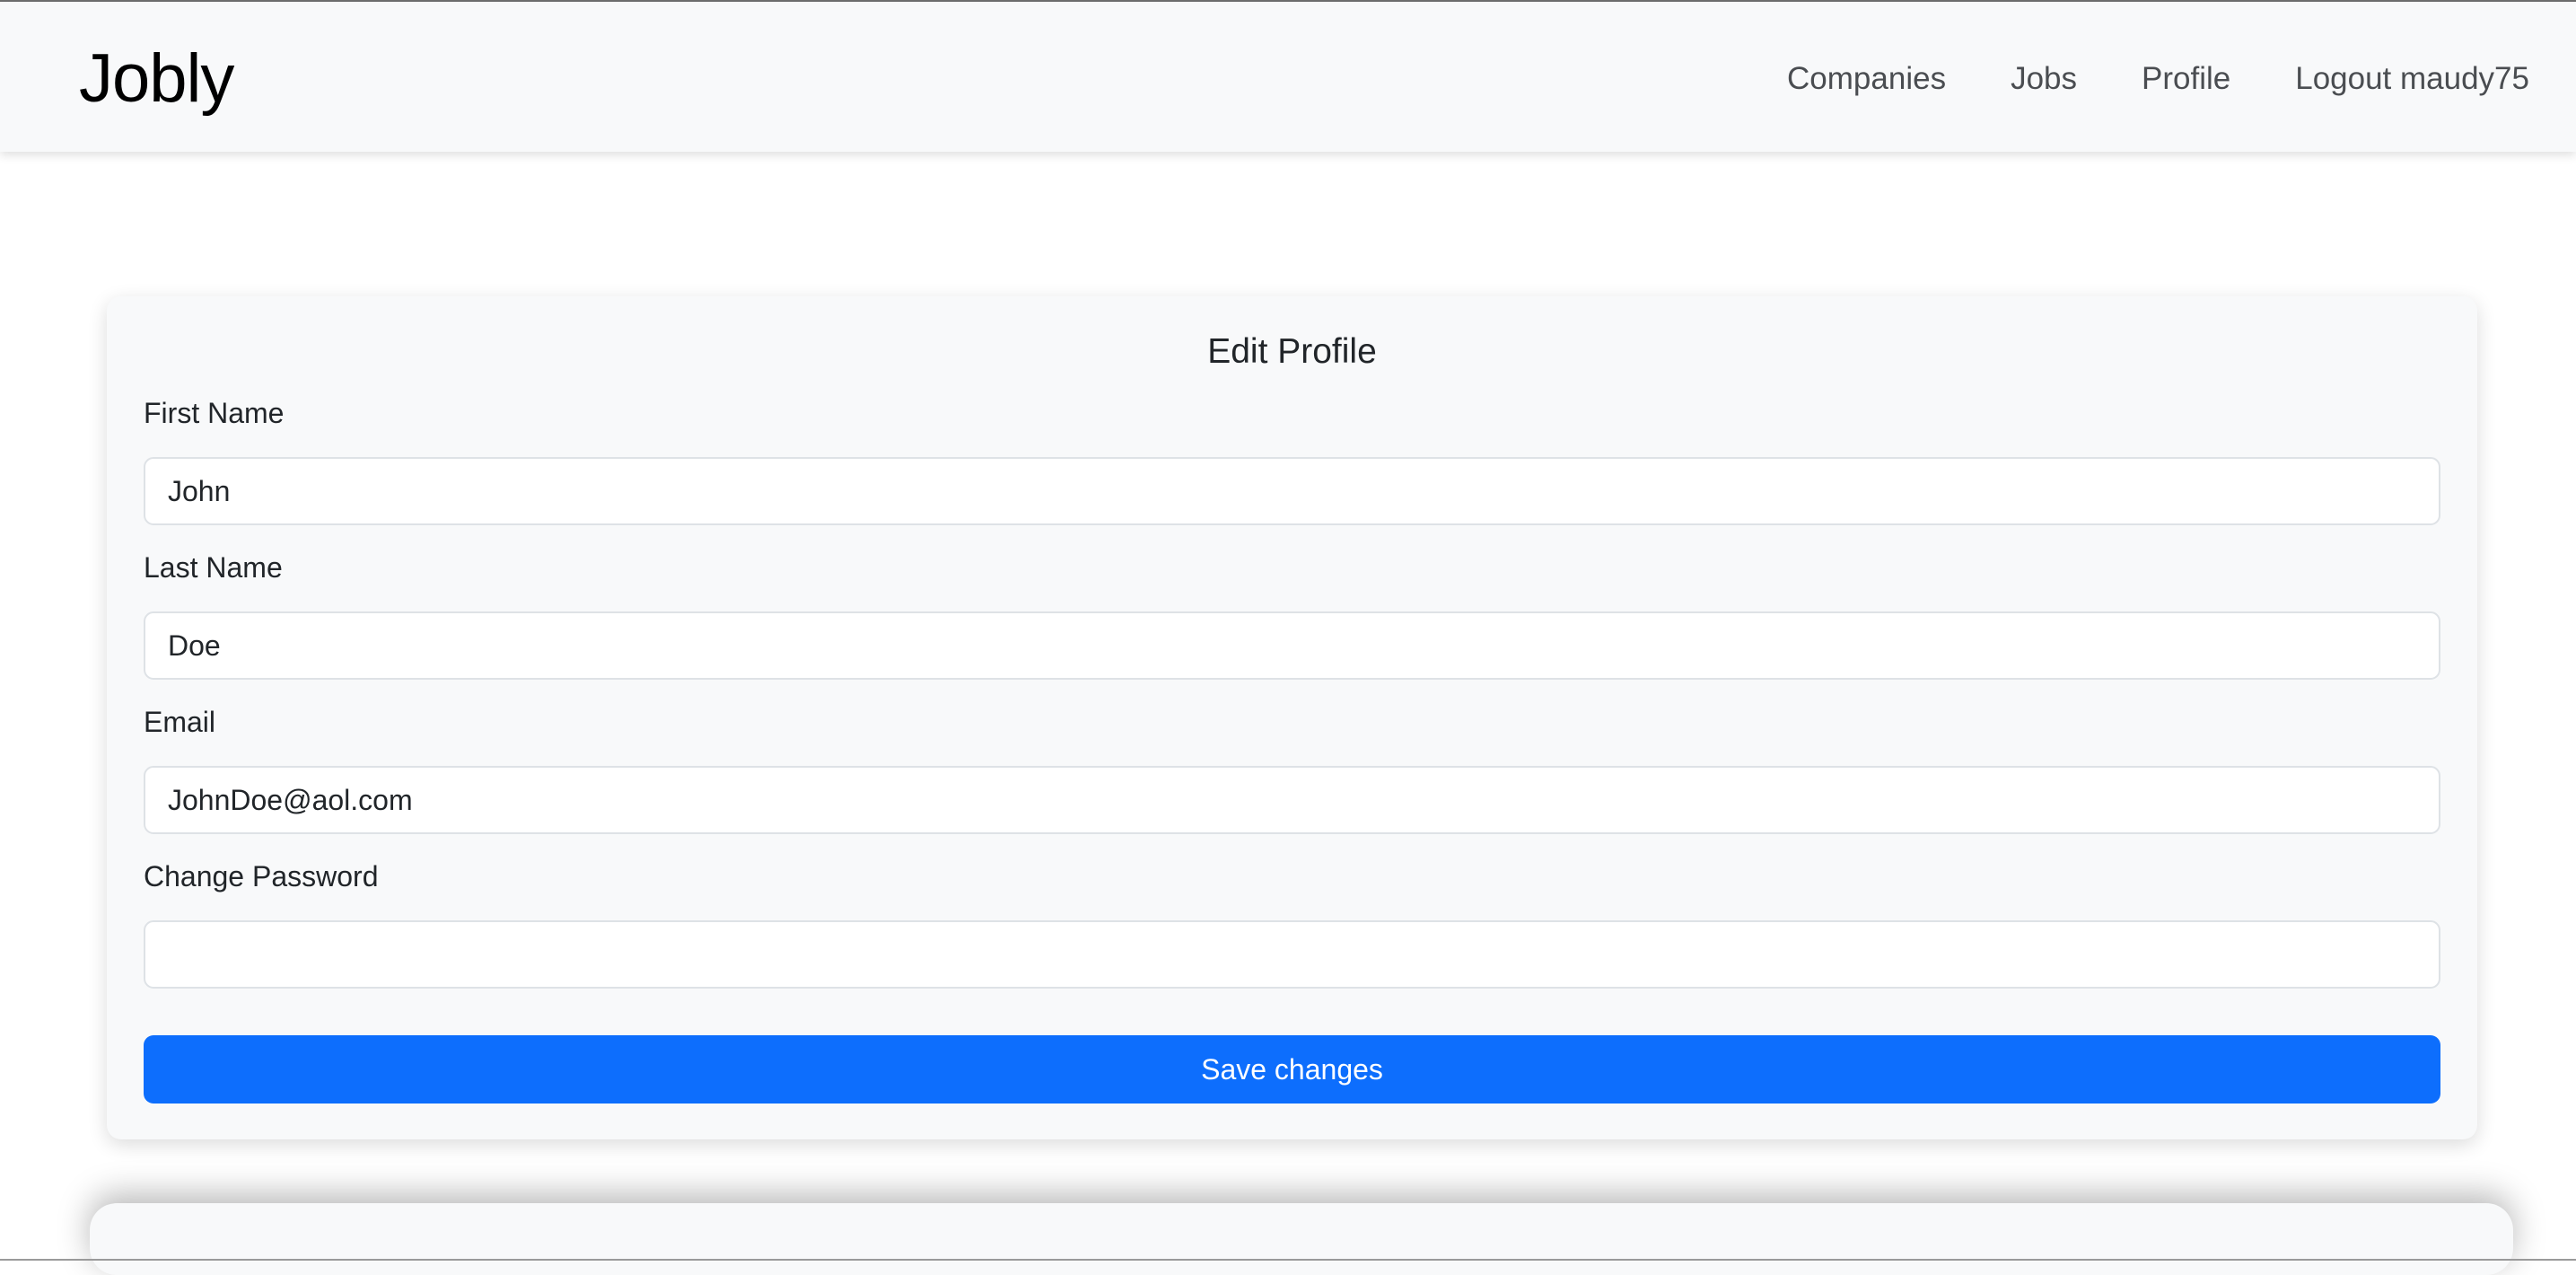 The width and height of the screenshot is (2576, 1275). What do you see at coordinates (261, 876) in the screenshot?
I see `password-label: Change Password` at bounding box center [261, 876].